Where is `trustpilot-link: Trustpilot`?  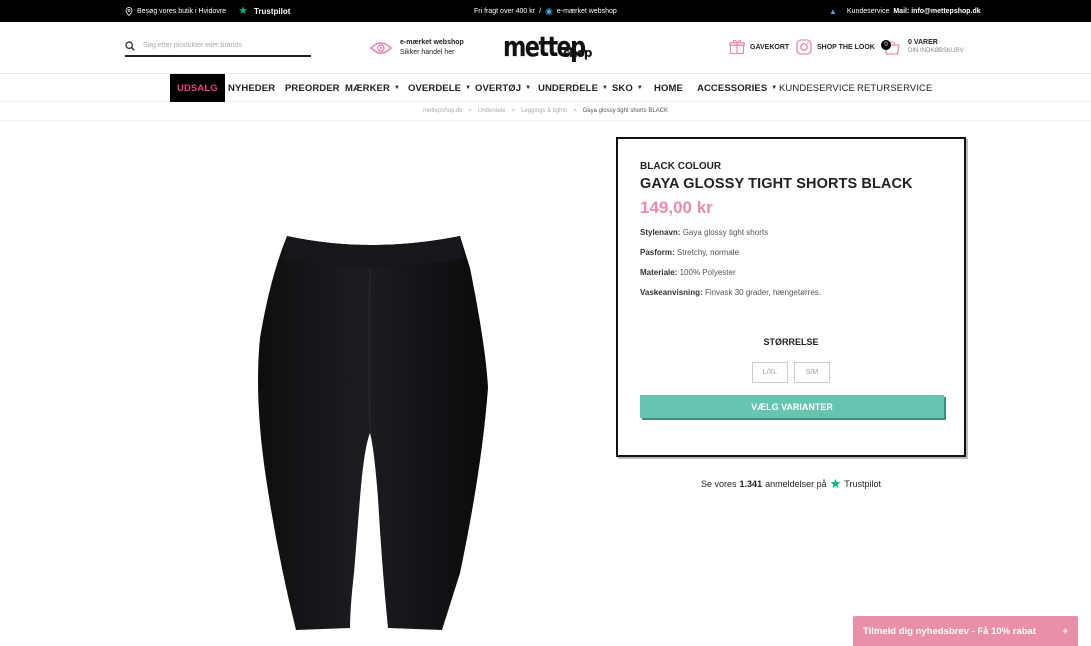 trustpilot-link: Trustpilot is located at coordinates (272, 11).